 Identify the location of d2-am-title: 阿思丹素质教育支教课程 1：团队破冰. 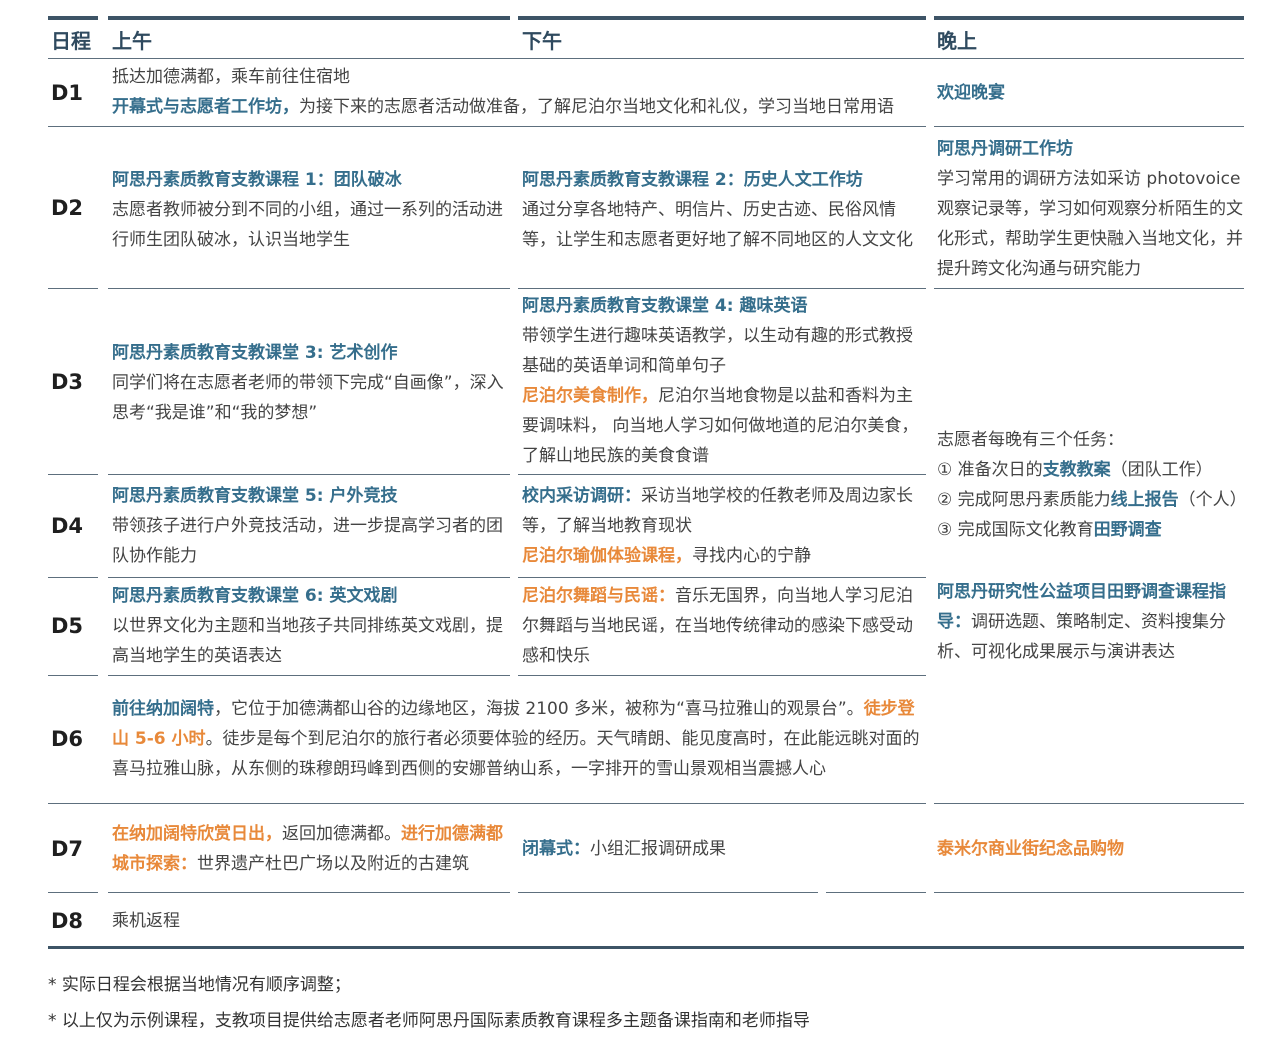
(257, 180).